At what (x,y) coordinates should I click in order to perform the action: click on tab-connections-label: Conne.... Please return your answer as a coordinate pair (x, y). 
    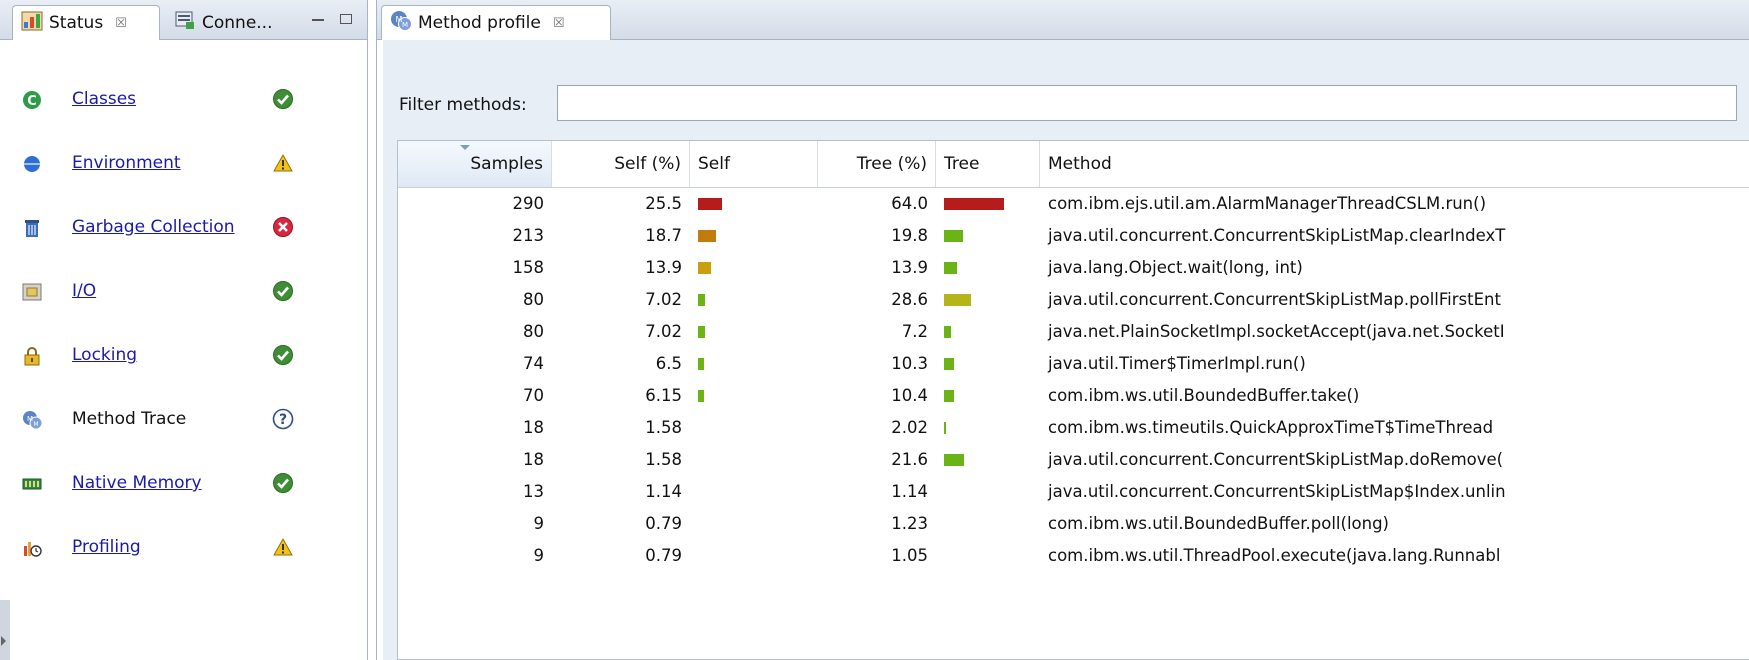
    Looking at the image, I should click on (237, 22).